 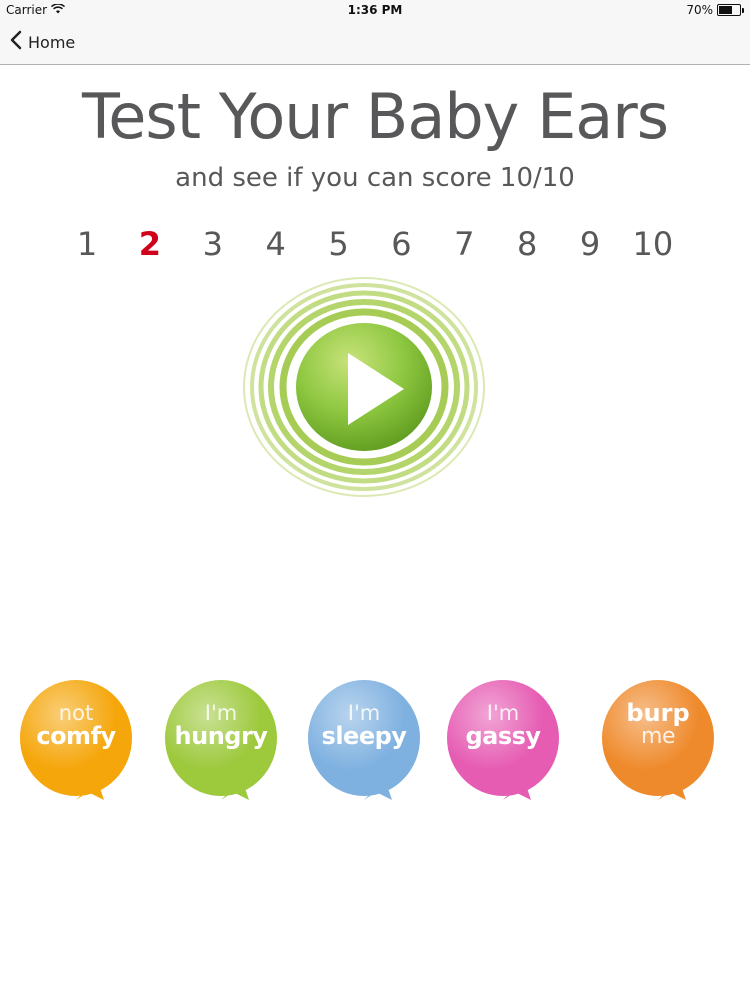 What do you see at coordinates (401, 250) in the screenshot?
I see `question-number: 6` at bounding box center [401, 250].